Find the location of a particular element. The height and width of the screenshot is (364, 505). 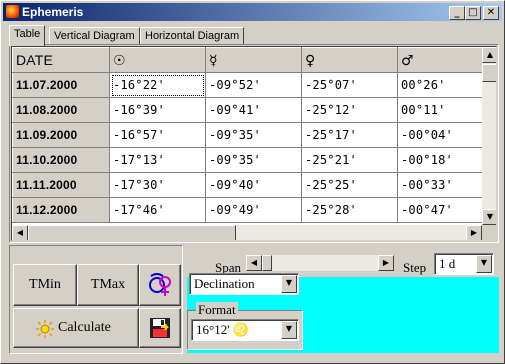

table-cell: -00°47' is located at coordinates (445, 210).